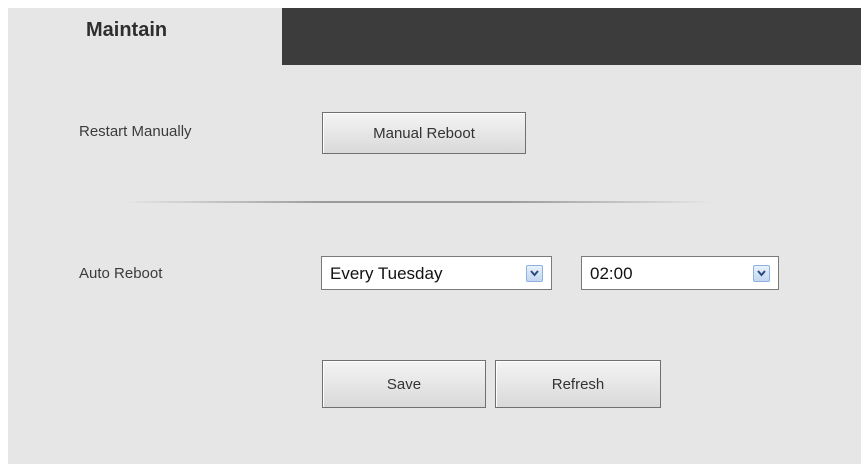 The height and width of the screenshot is (464, 861). I want to click on reboot-day-select: Every Tuesday, so click(436, 273).